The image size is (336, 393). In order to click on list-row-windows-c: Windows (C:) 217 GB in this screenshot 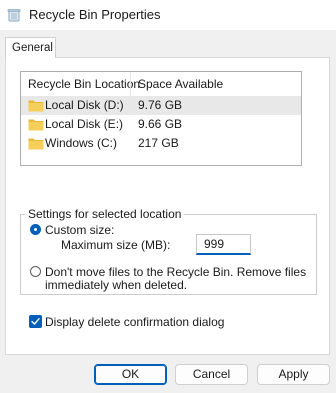, I will do `click(161, 143)`.